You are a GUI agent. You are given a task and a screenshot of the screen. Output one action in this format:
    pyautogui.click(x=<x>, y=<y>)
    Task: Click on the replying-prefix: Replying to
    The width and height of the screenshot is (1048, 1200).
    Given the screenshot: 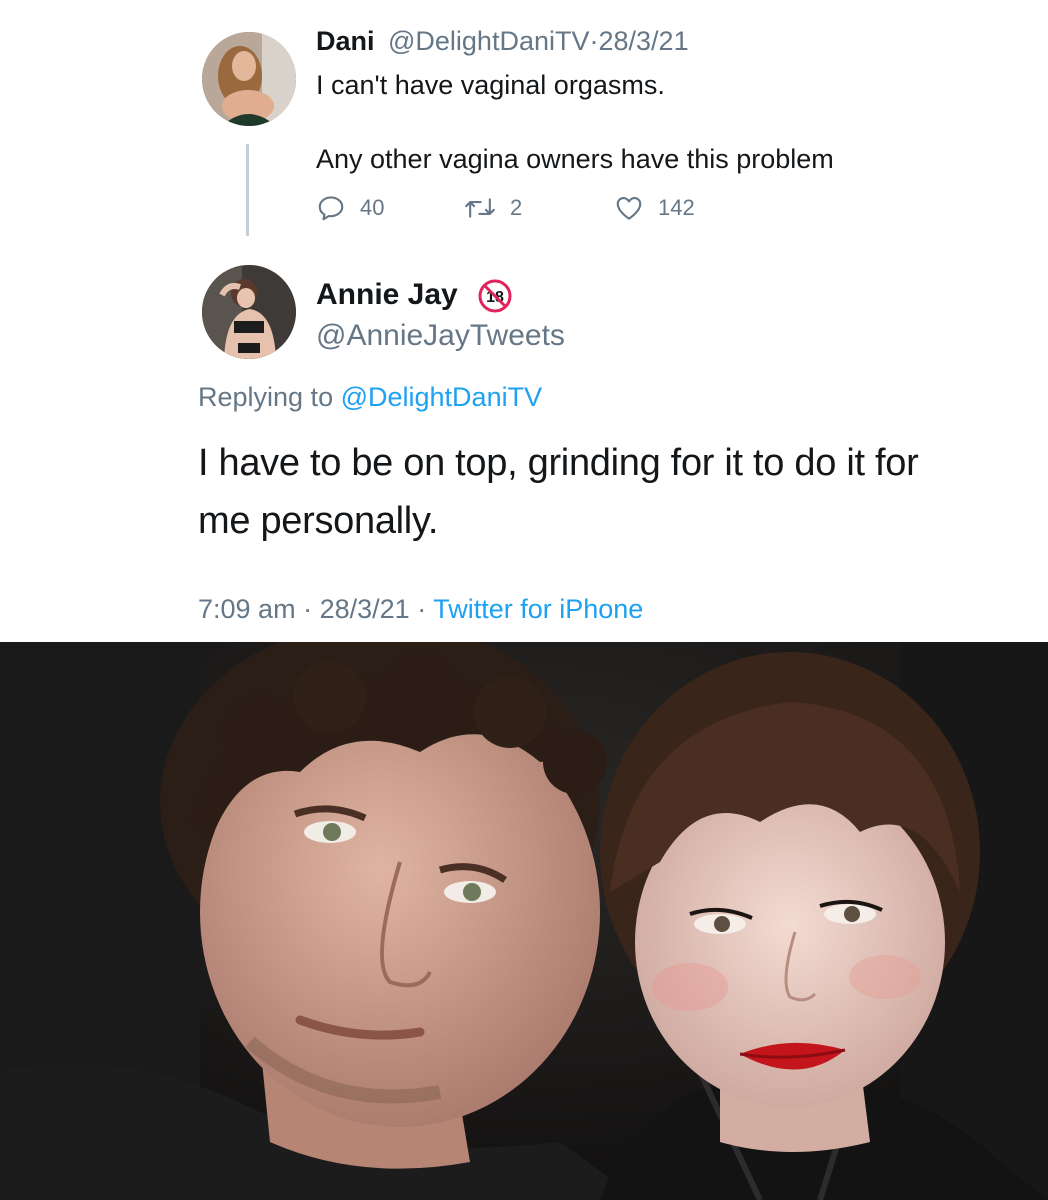 What is the action you would take?
    pyautogui.click(x=269, y=397)
    